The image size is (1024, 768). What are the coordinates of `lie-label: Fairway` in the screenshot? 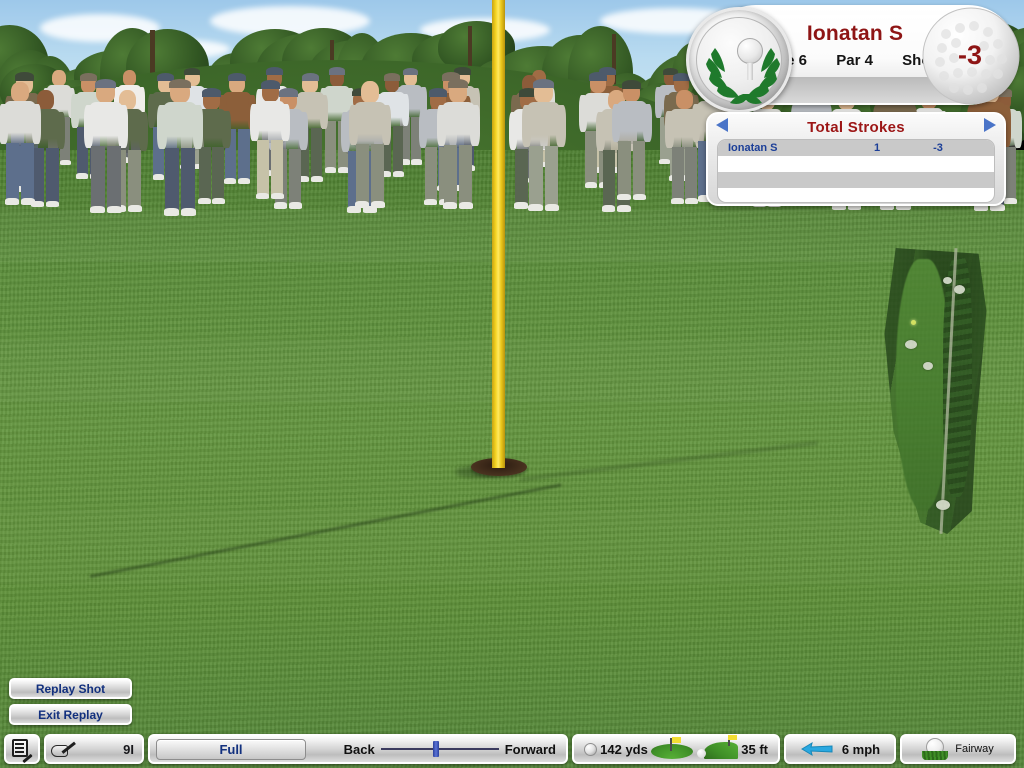 It's located at (974, 749).